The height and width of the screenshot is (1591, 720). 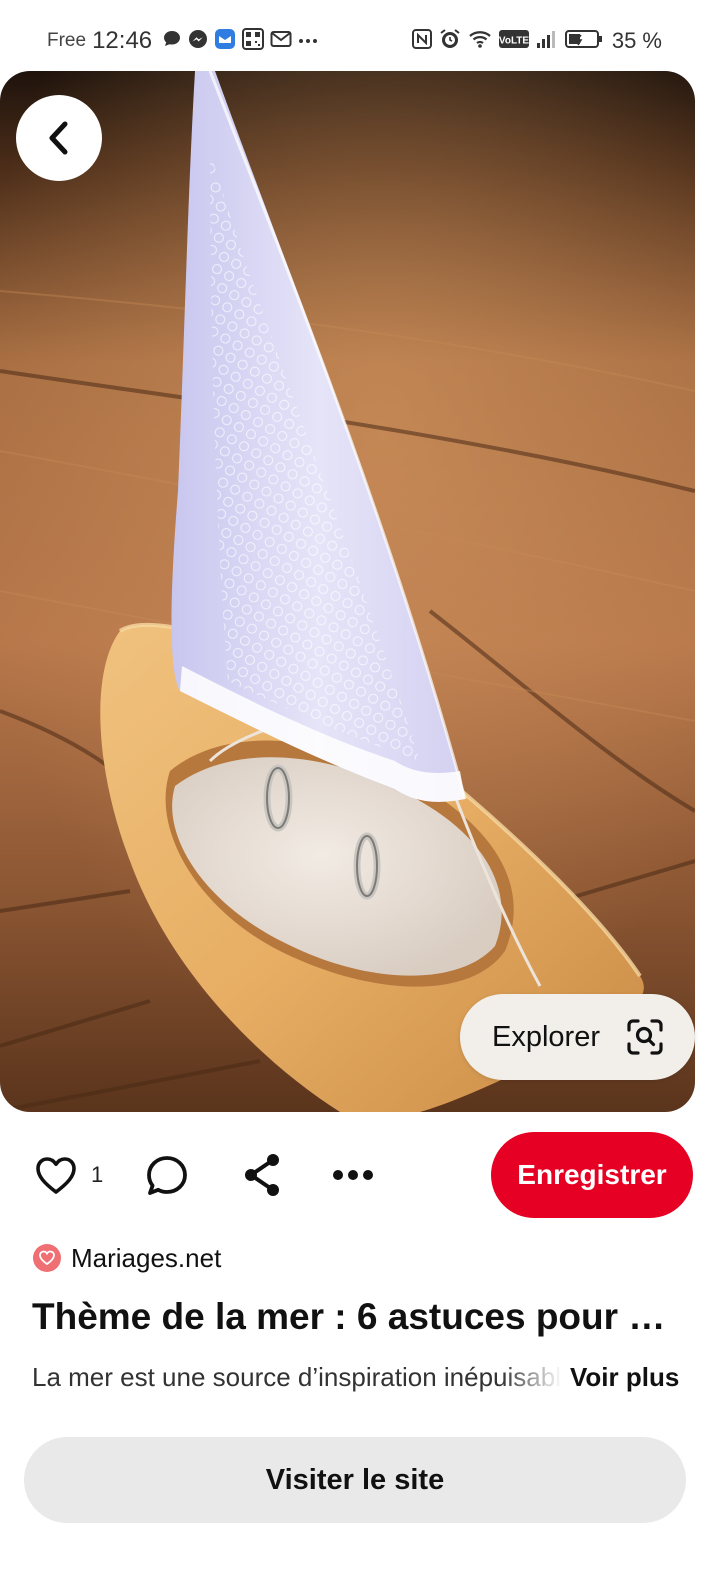 I want to click on comment-icon, so click(x=167, y=1175).